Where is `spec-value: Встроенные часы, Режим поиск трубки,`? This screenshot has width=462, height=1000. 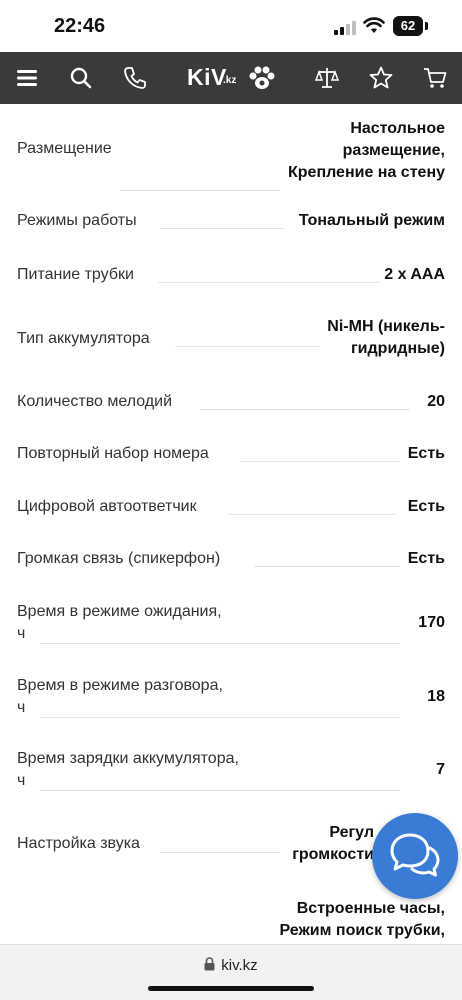
spec-value: Встроенные часы, Режим поиск трубки, is located at coordinates (362, 919).